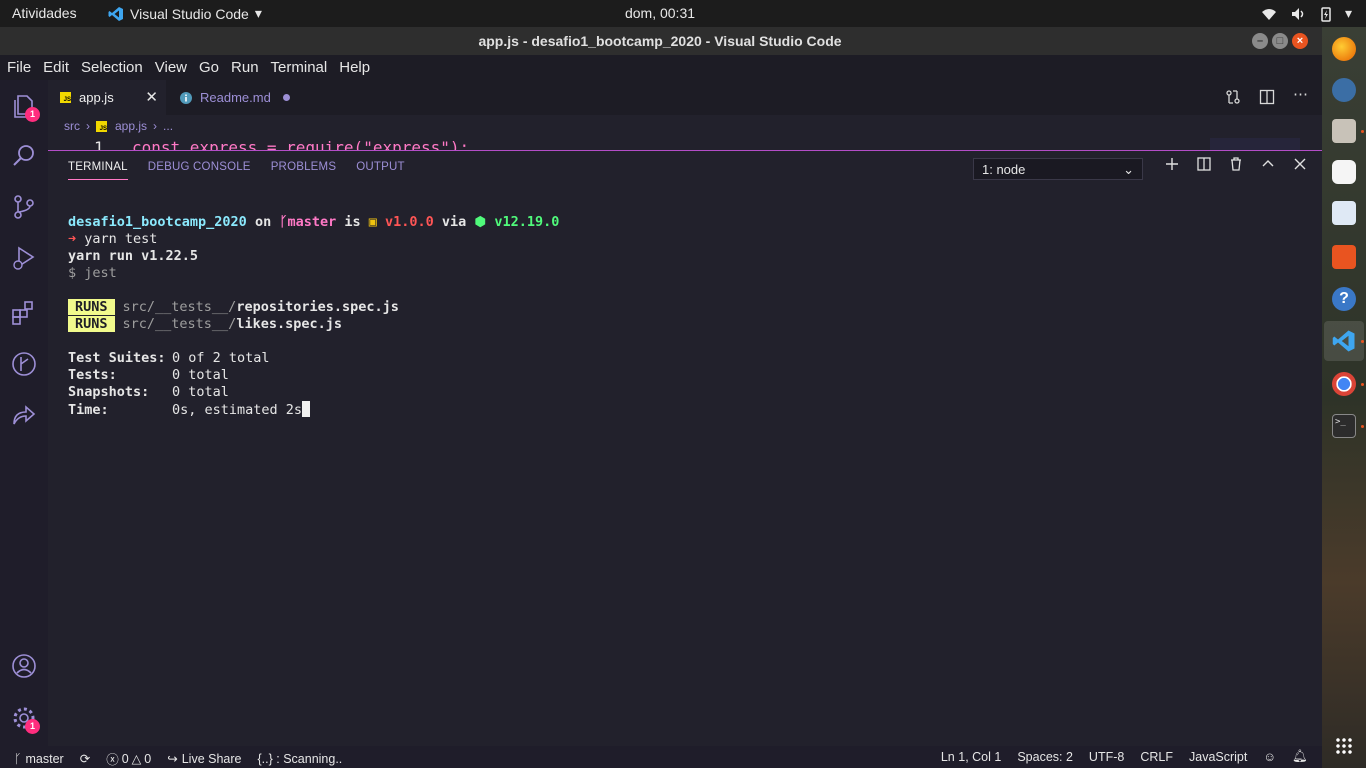 The width and height of the screenshot is (1366, 768). I want to click on tab-label: Readme.md, so click(235, 97).